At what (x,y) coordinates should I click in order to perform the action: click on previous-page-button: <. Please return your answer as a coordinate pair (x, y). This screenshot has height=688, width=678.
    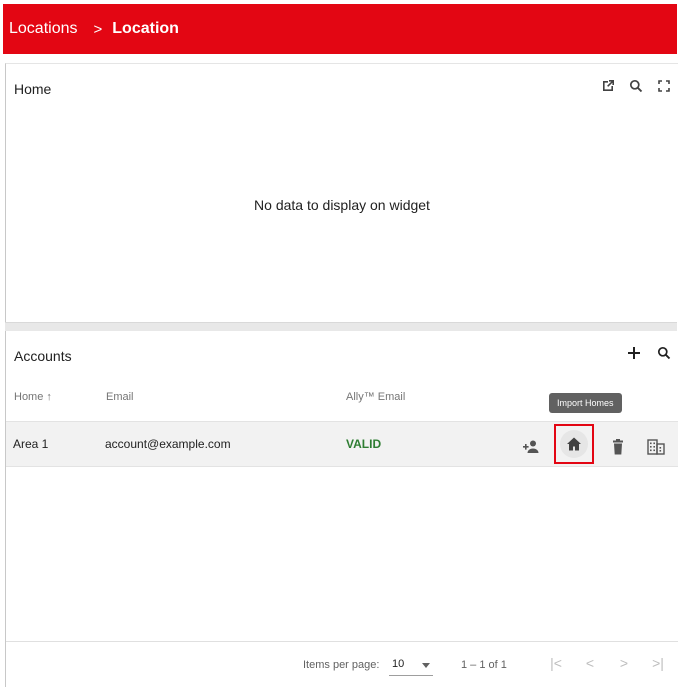
    Looking at the image, I should click on (590, 663).